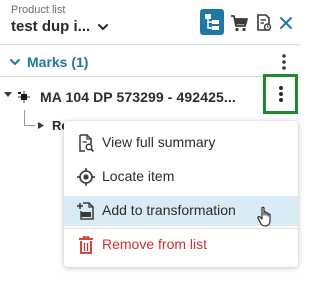  I want to click on report-button, so click(264, 23).